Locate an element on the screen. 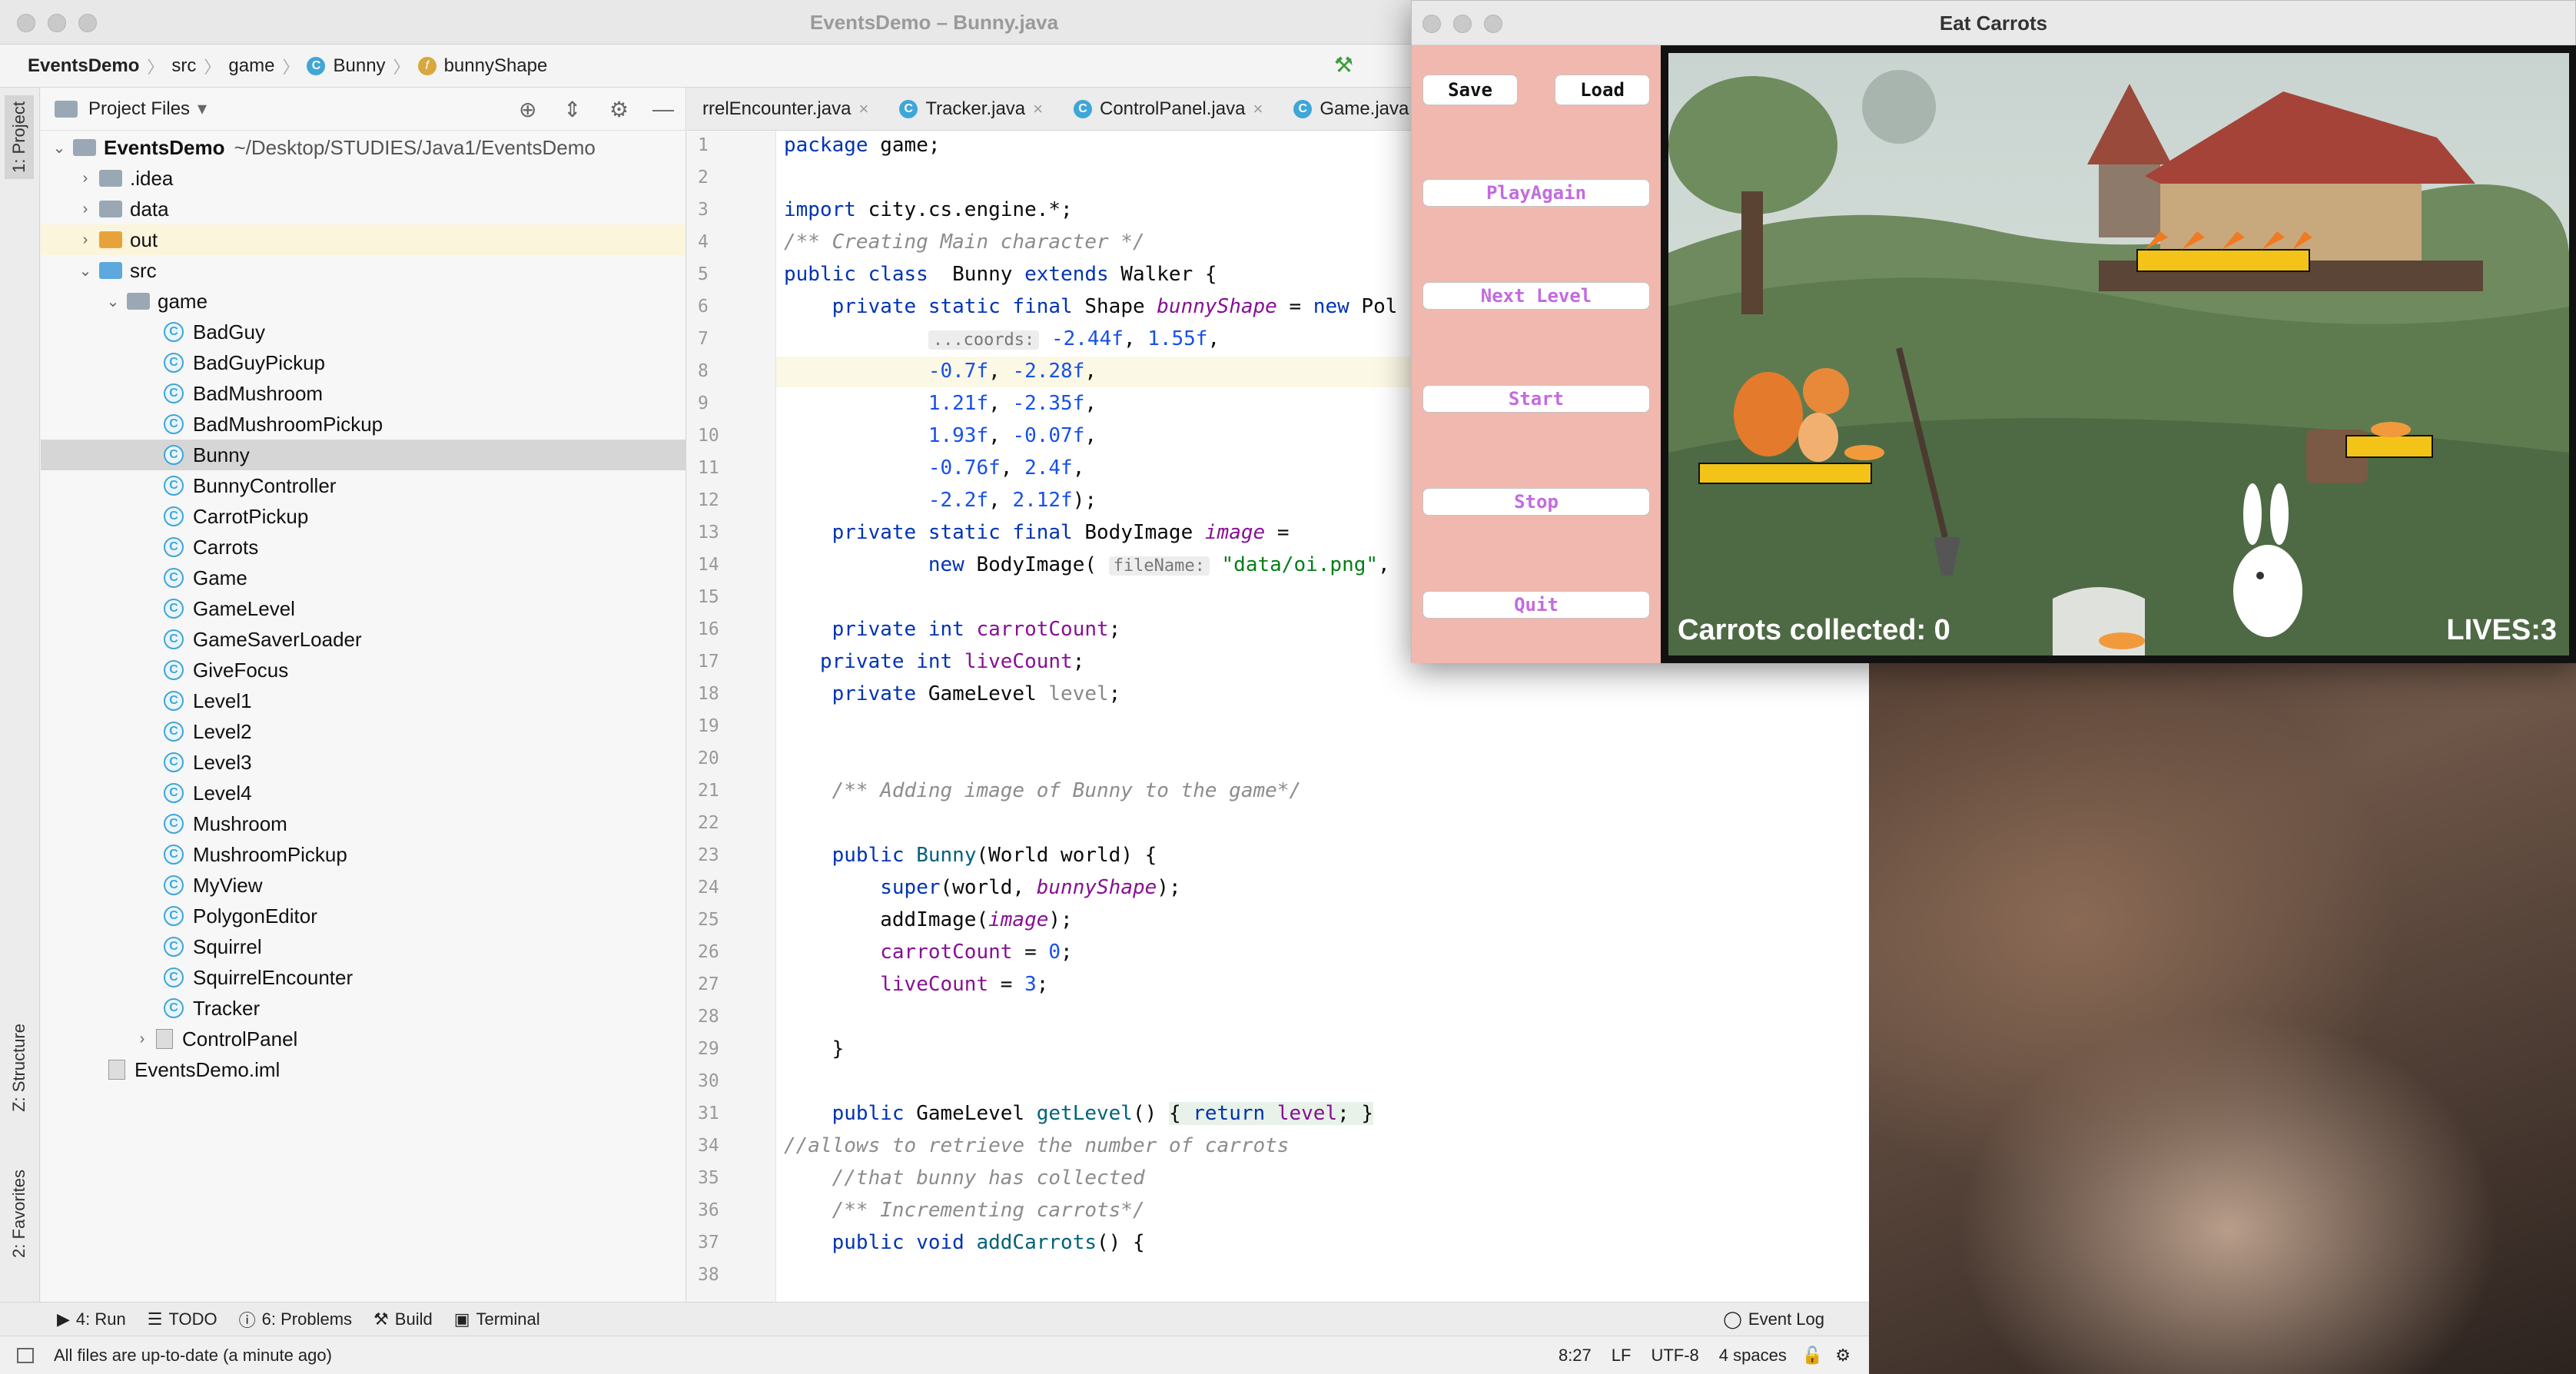  play-again-button: PlayAgain is located at coordinates (1536, 193).